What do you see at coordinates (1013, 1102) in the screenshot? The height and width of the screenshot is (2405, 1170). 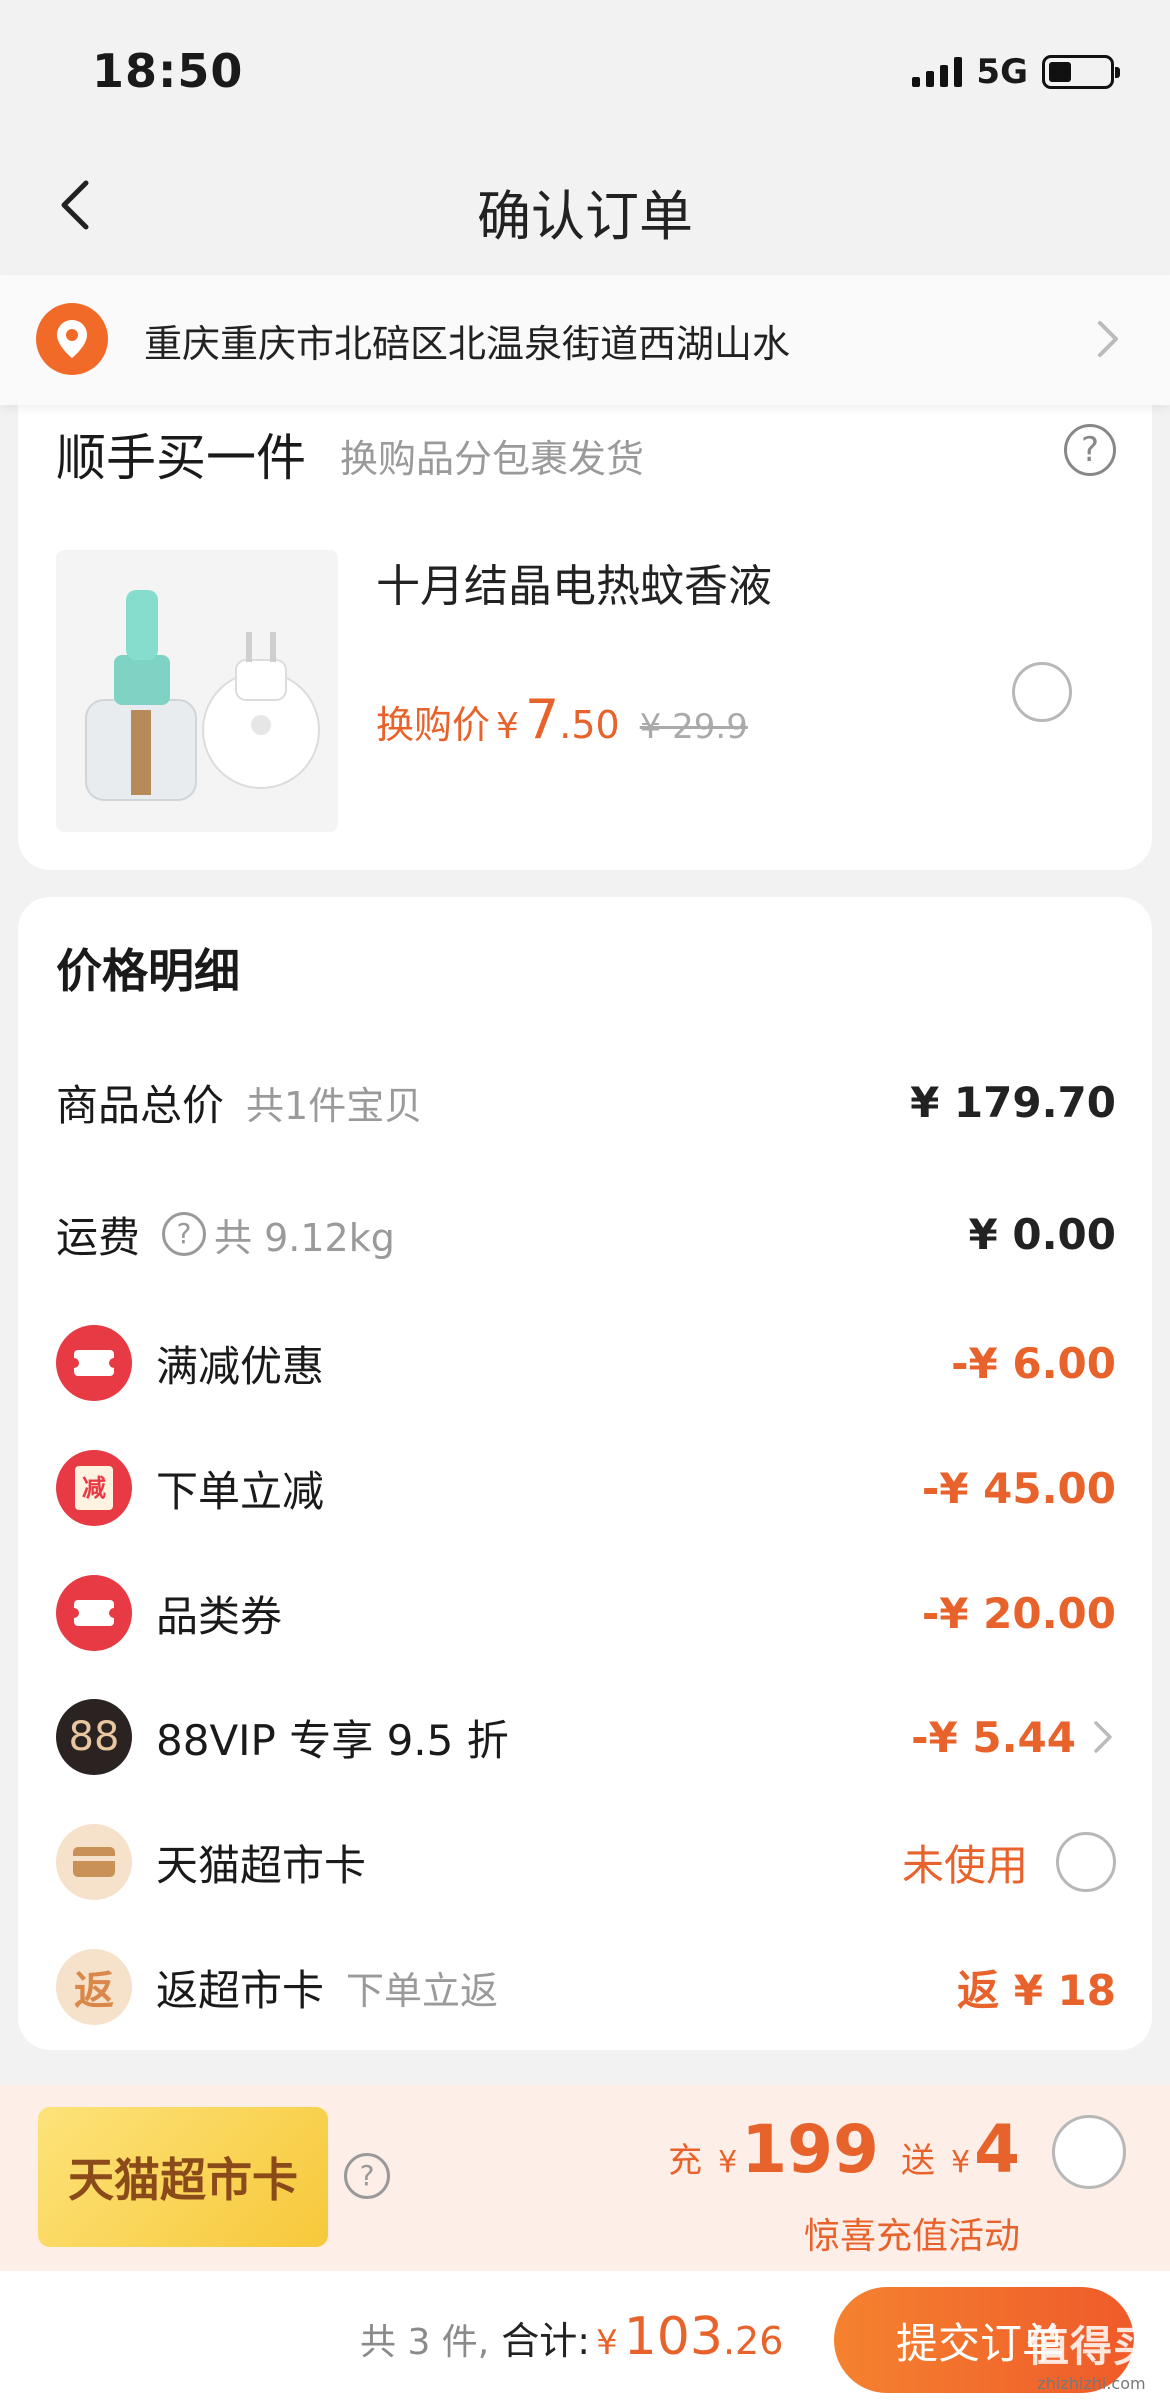 I see `goods-total-value: ¥ 179.70` at bounding box center [1013, 1102].